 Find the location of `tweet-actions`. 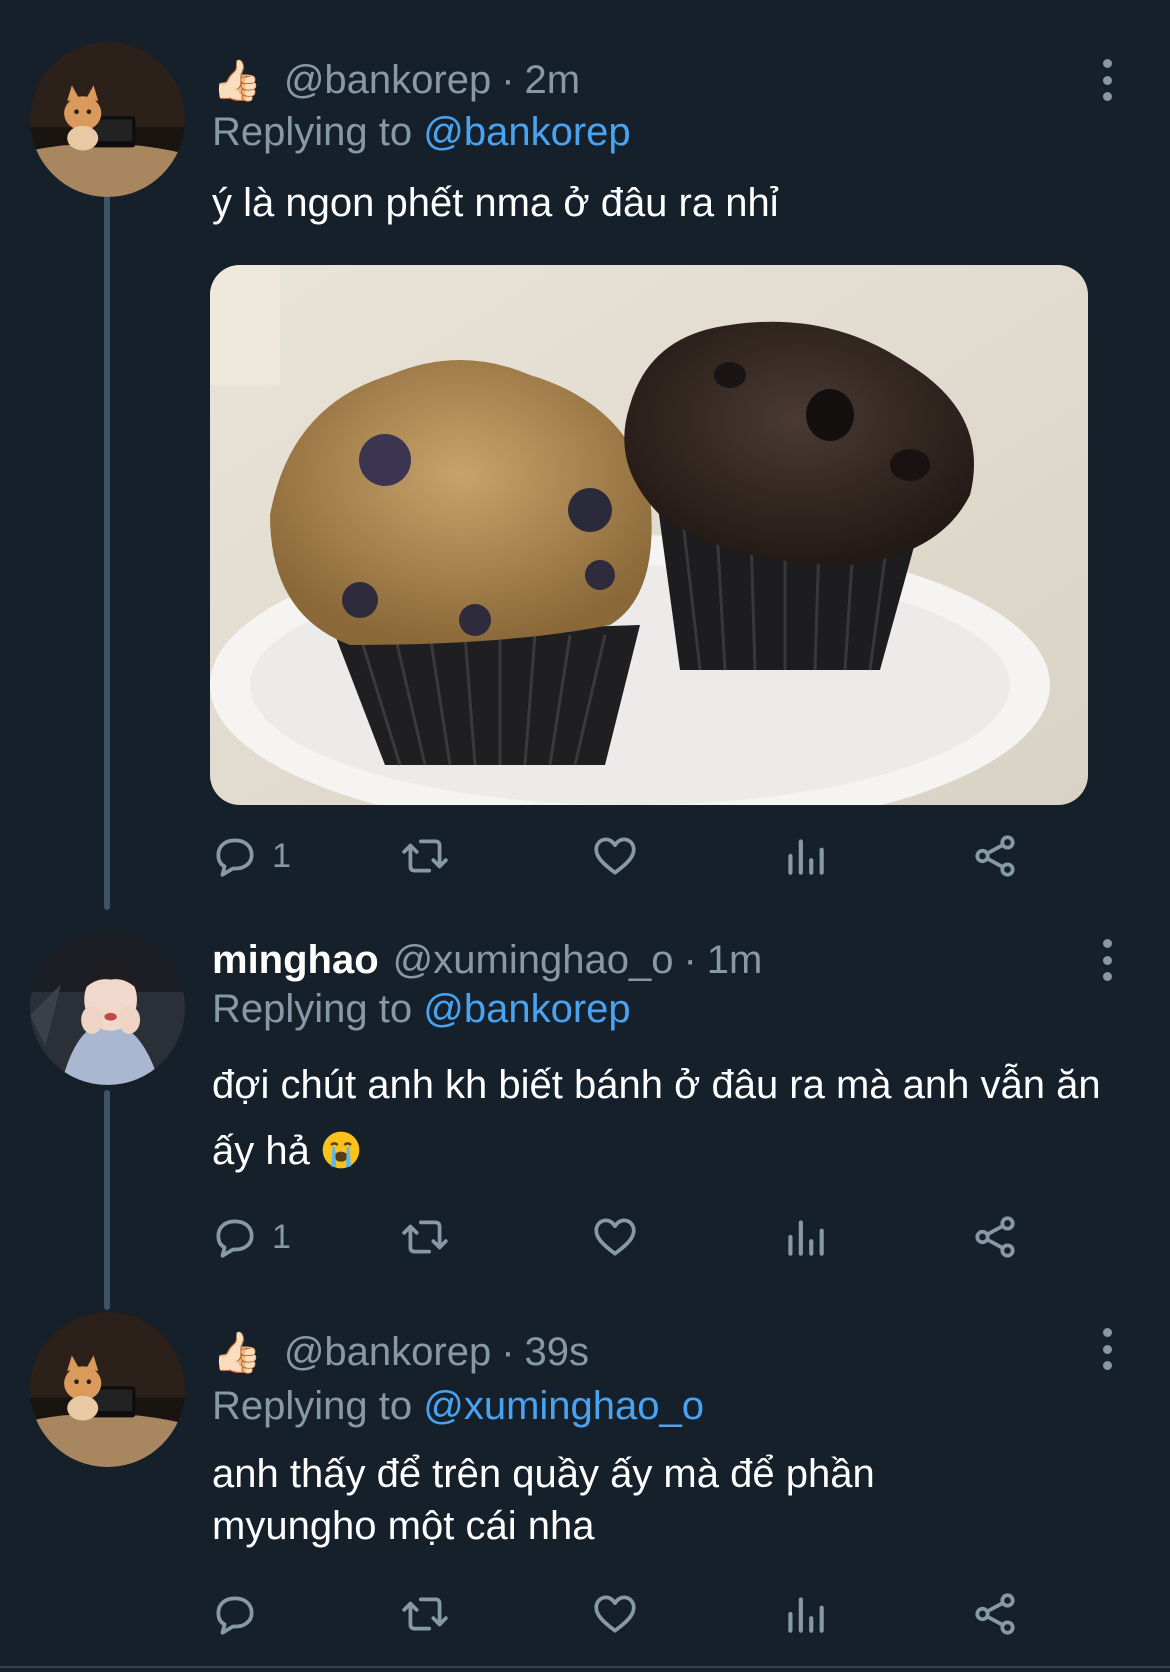

tweet-actions is located at coordinates (630, 1614).